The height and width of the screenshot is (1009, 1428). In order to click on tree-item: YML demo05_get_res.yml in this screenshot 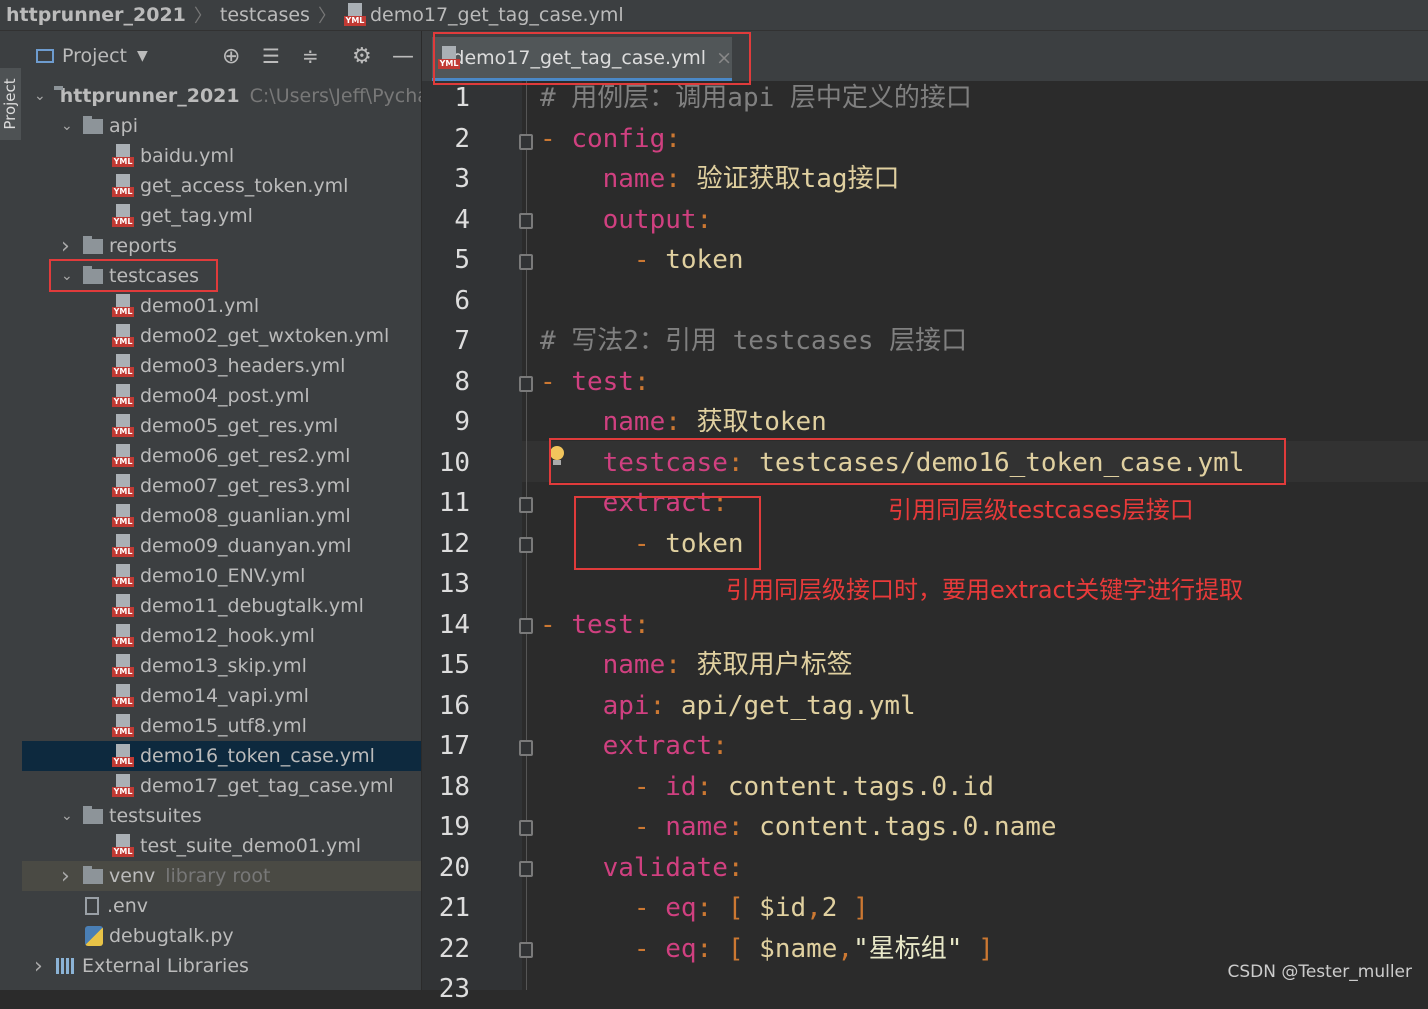, I will do `click(221, 426)`.